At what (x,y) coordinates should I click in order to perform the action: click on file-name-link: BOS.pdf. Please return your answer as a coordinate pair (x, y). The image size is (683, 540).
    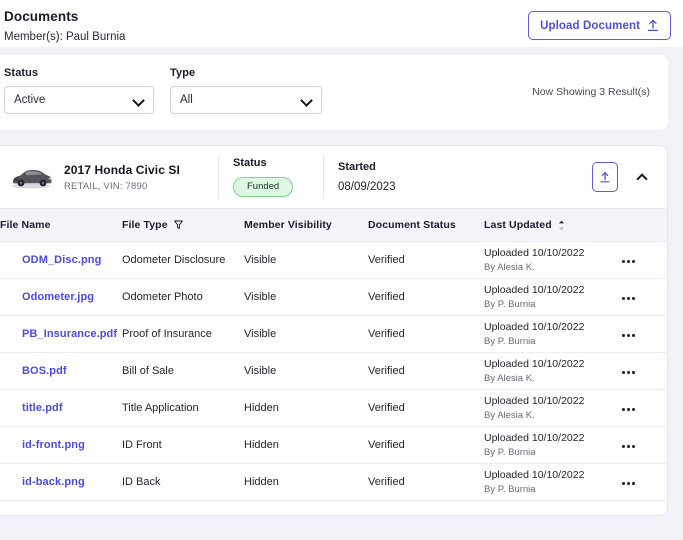
    Looking at the image, I should click on (44, 371).